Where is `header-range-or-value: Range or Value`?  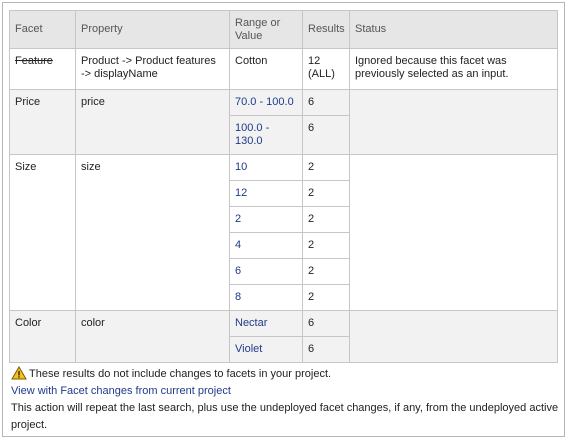 header-range-or-value: Range or Value is located at coordinates (266, 29).